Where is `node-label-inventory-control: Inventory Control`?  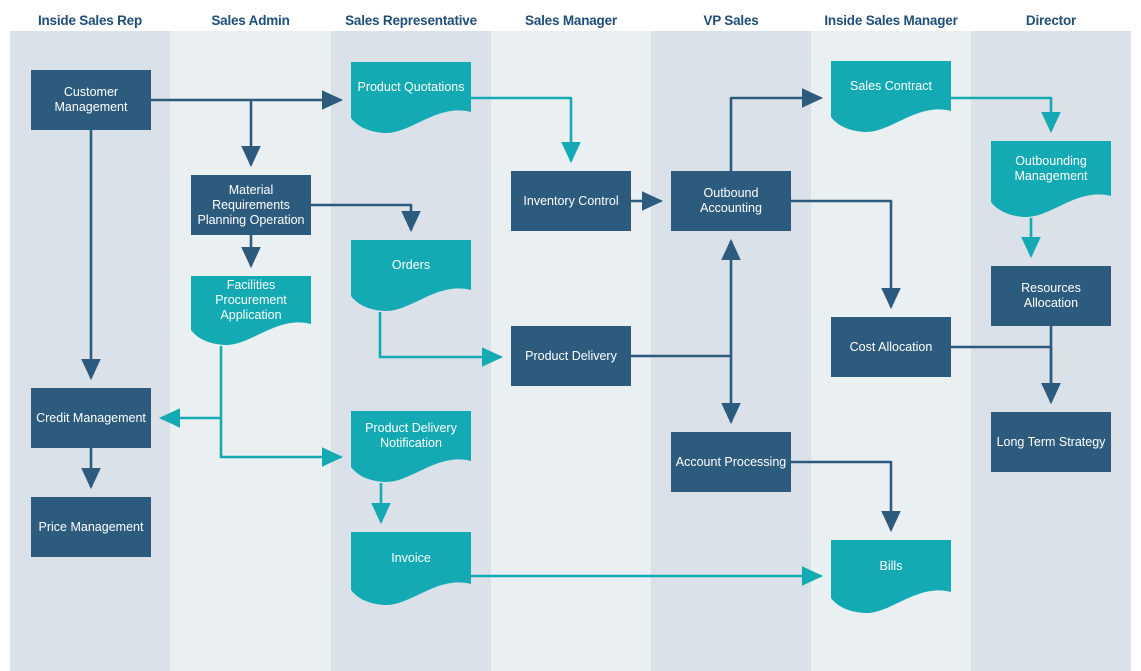
node-label-inventory-control: Inventory Control is located at coordinates (571, 200).